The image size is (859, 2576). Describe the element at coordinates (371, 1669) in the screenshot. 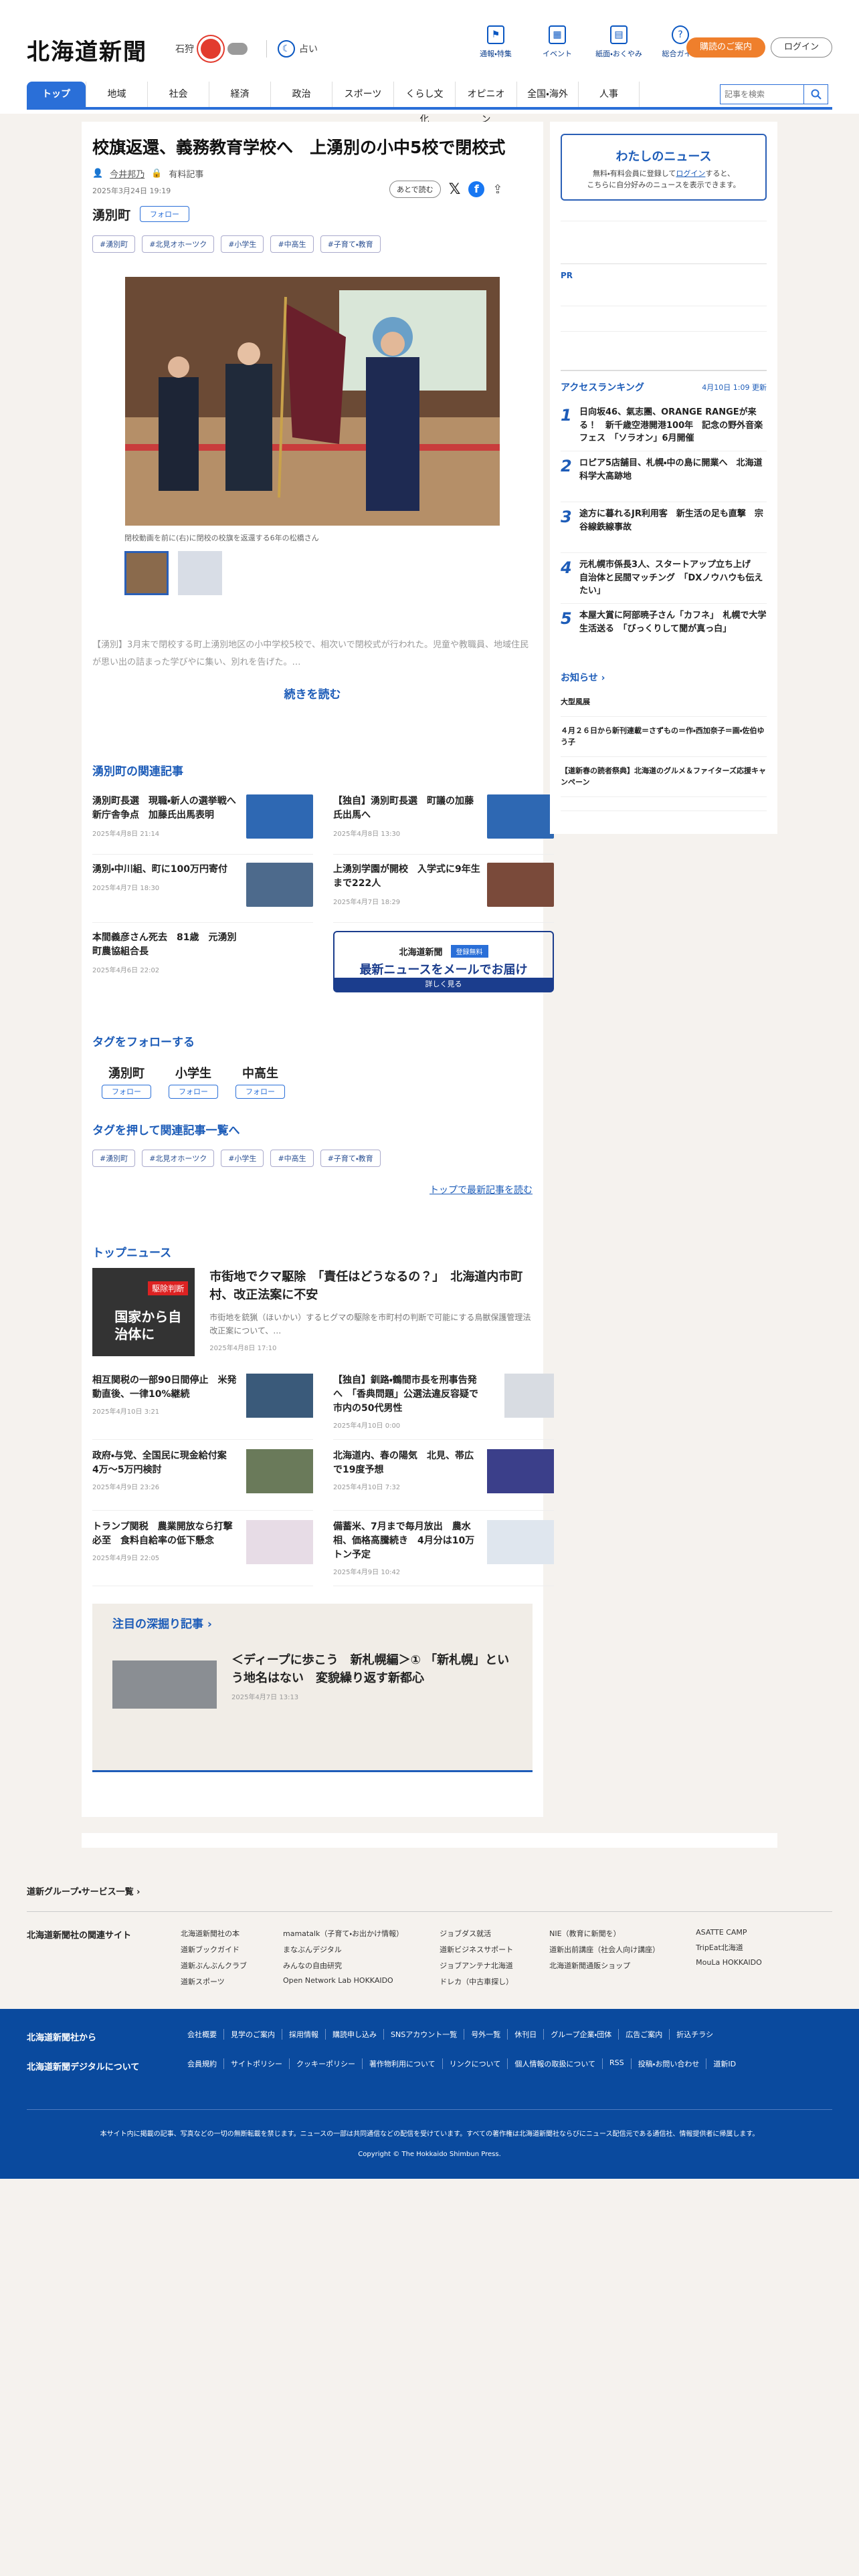

I see `deep-dive-headline: ＜ディープに歩こう 新札幌編＞① 「新札幌」という地名はない 変貌繰り返す新都心` at that location.